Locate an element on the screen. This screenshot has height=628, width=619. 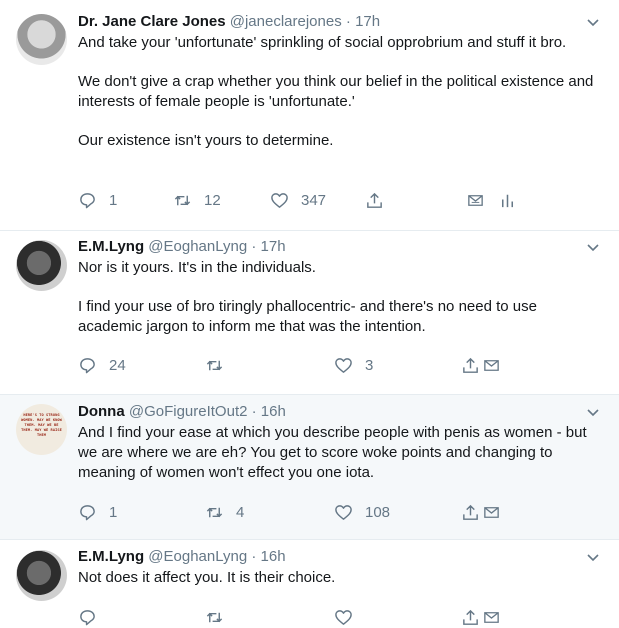
like-button: 3 is located at coordinates (353, 365).